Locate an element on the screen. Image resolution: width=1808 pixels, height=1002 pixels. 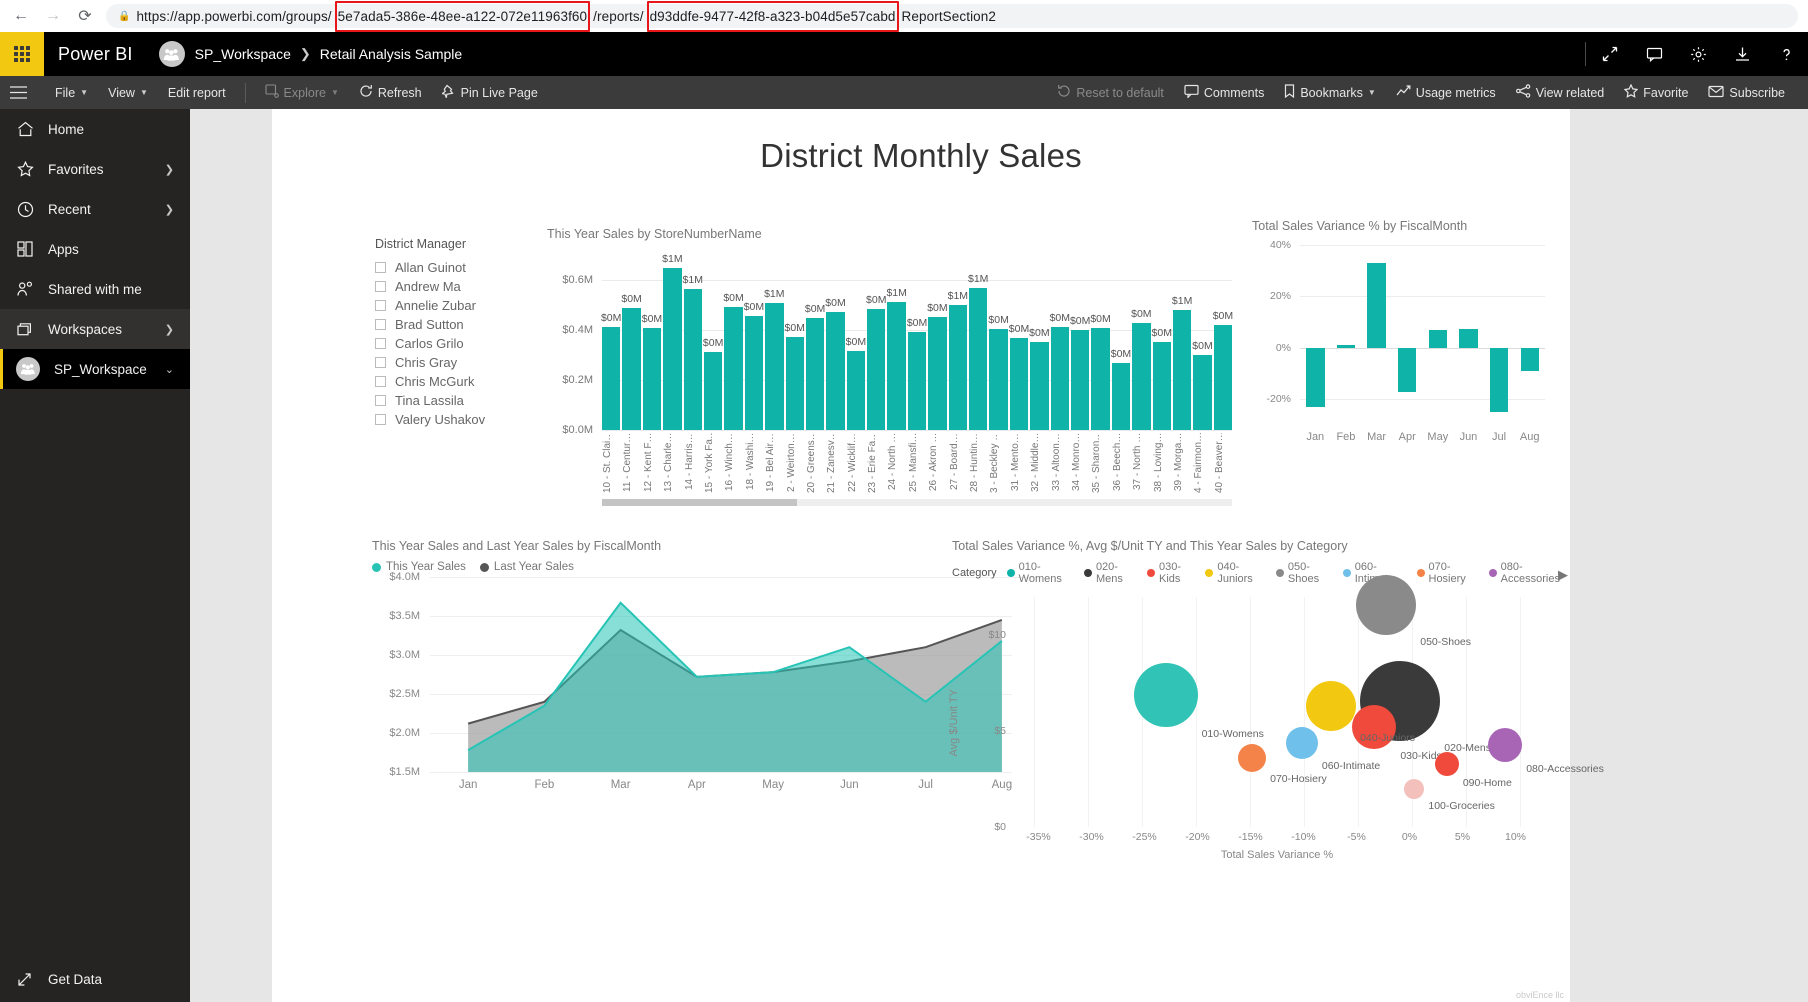
slicer-option: Brad Sutton is located at coordinates (450, 324).